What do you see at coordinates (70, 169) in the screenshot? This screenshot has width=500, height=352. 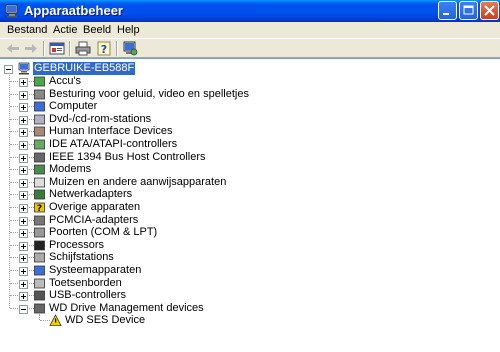 I see `tree-category-label: Modems` at bounding box center [70, 169].